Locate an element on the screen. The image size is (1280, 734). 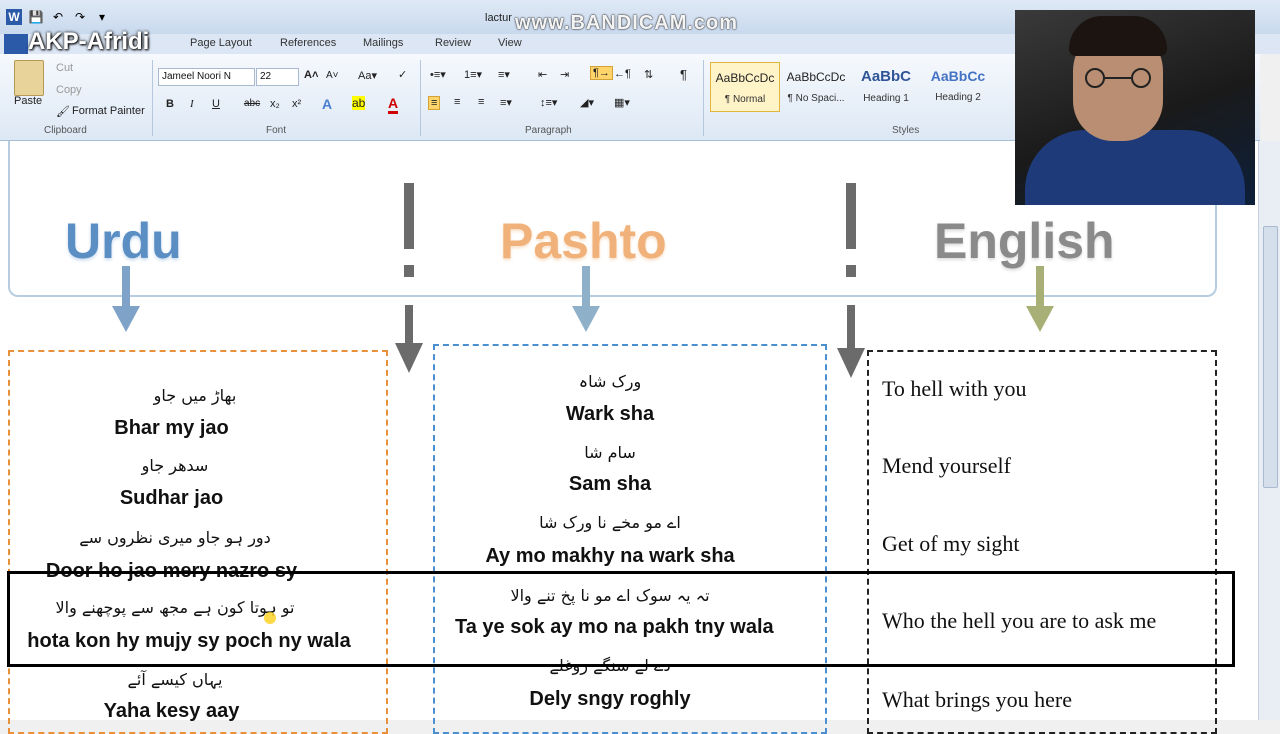
tab-review: Review is located at coordinates (453, 43).